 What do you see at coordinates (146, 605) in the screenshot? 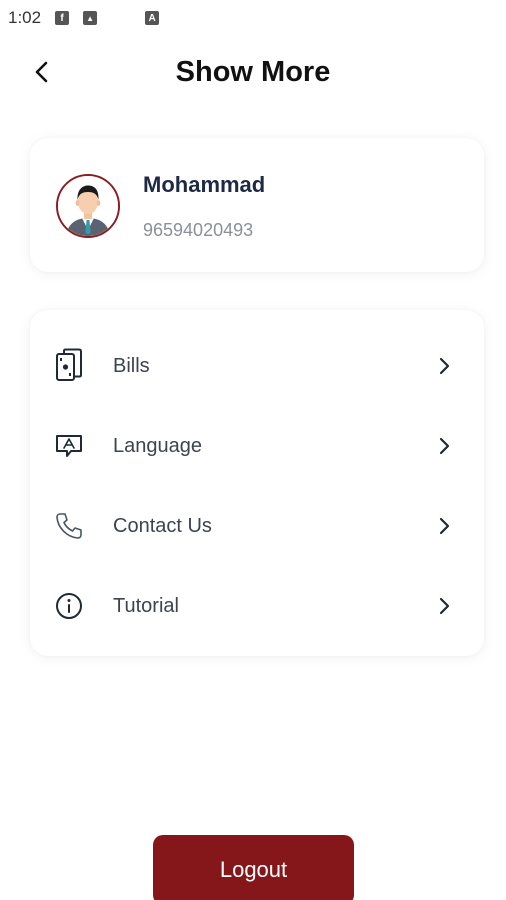
I see `menu-label-tutorial: Tutorial` at bounding box center [146, 605].